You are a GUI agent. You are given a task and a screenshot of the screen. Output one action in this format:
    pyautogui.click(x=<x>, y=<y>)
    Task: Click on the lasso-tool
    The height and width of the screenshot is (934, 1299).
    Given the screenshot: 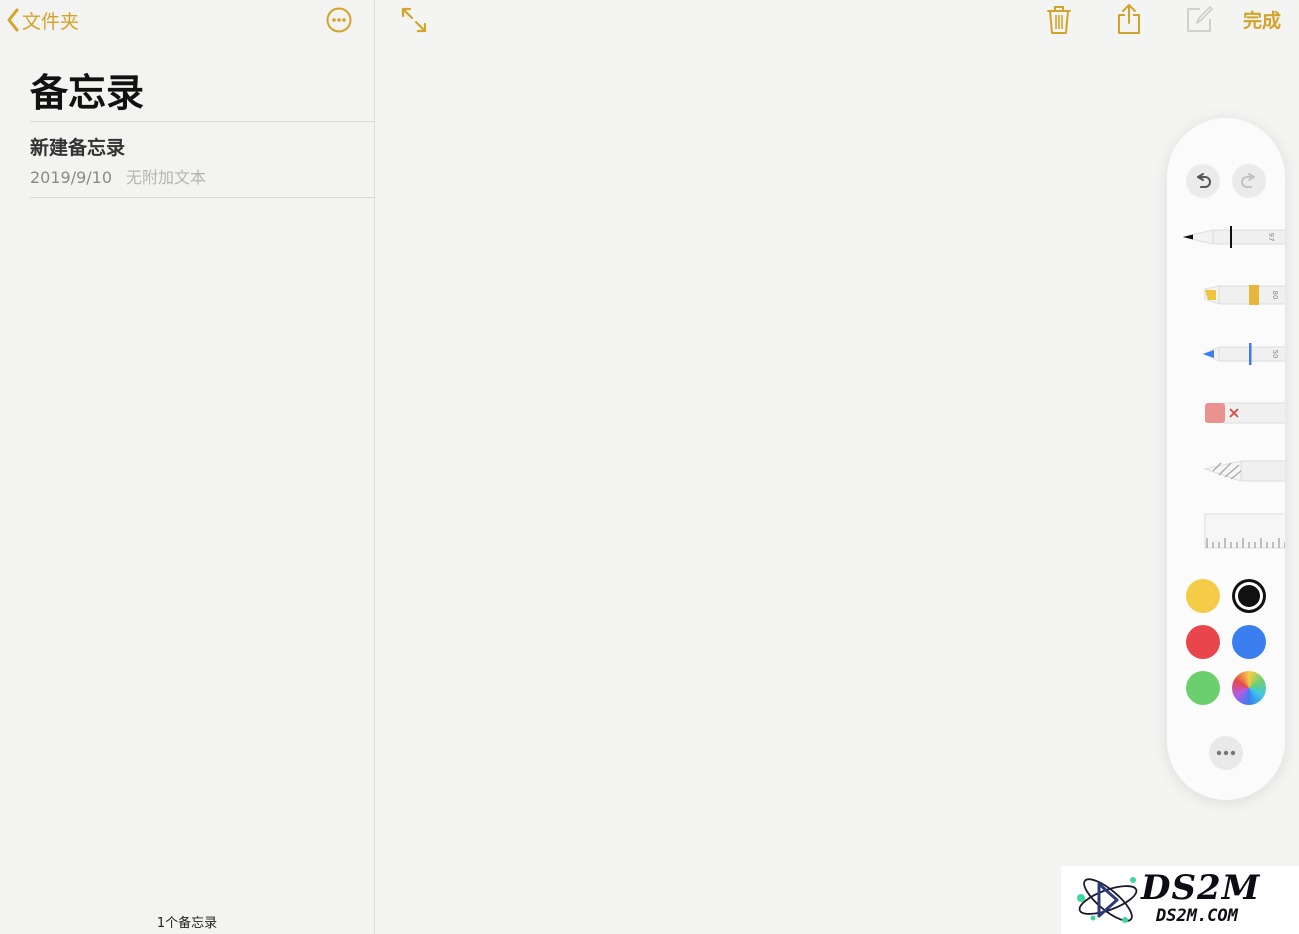 What is the action you would take?
    pyautogui.click(x=1226, y=470)
    